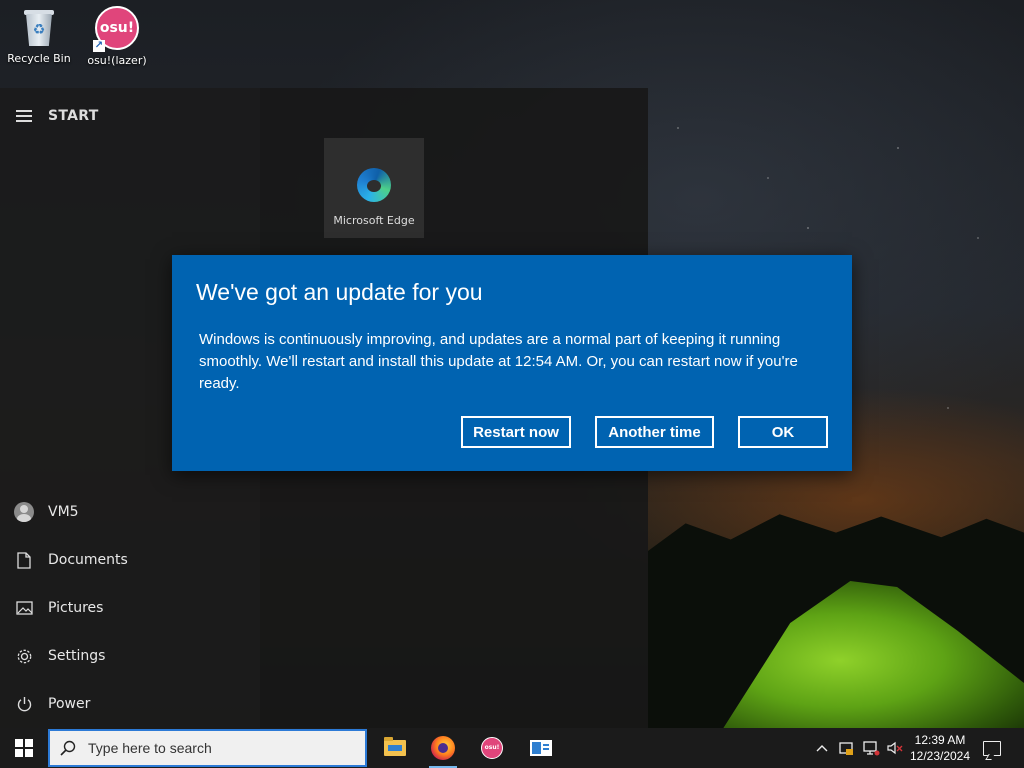 This screenshot has width=1024, height=768. What do you see at coordinates (130, 704) in the screenshot?
I see `start-item-power: Power` at bounding box center [130, 704].